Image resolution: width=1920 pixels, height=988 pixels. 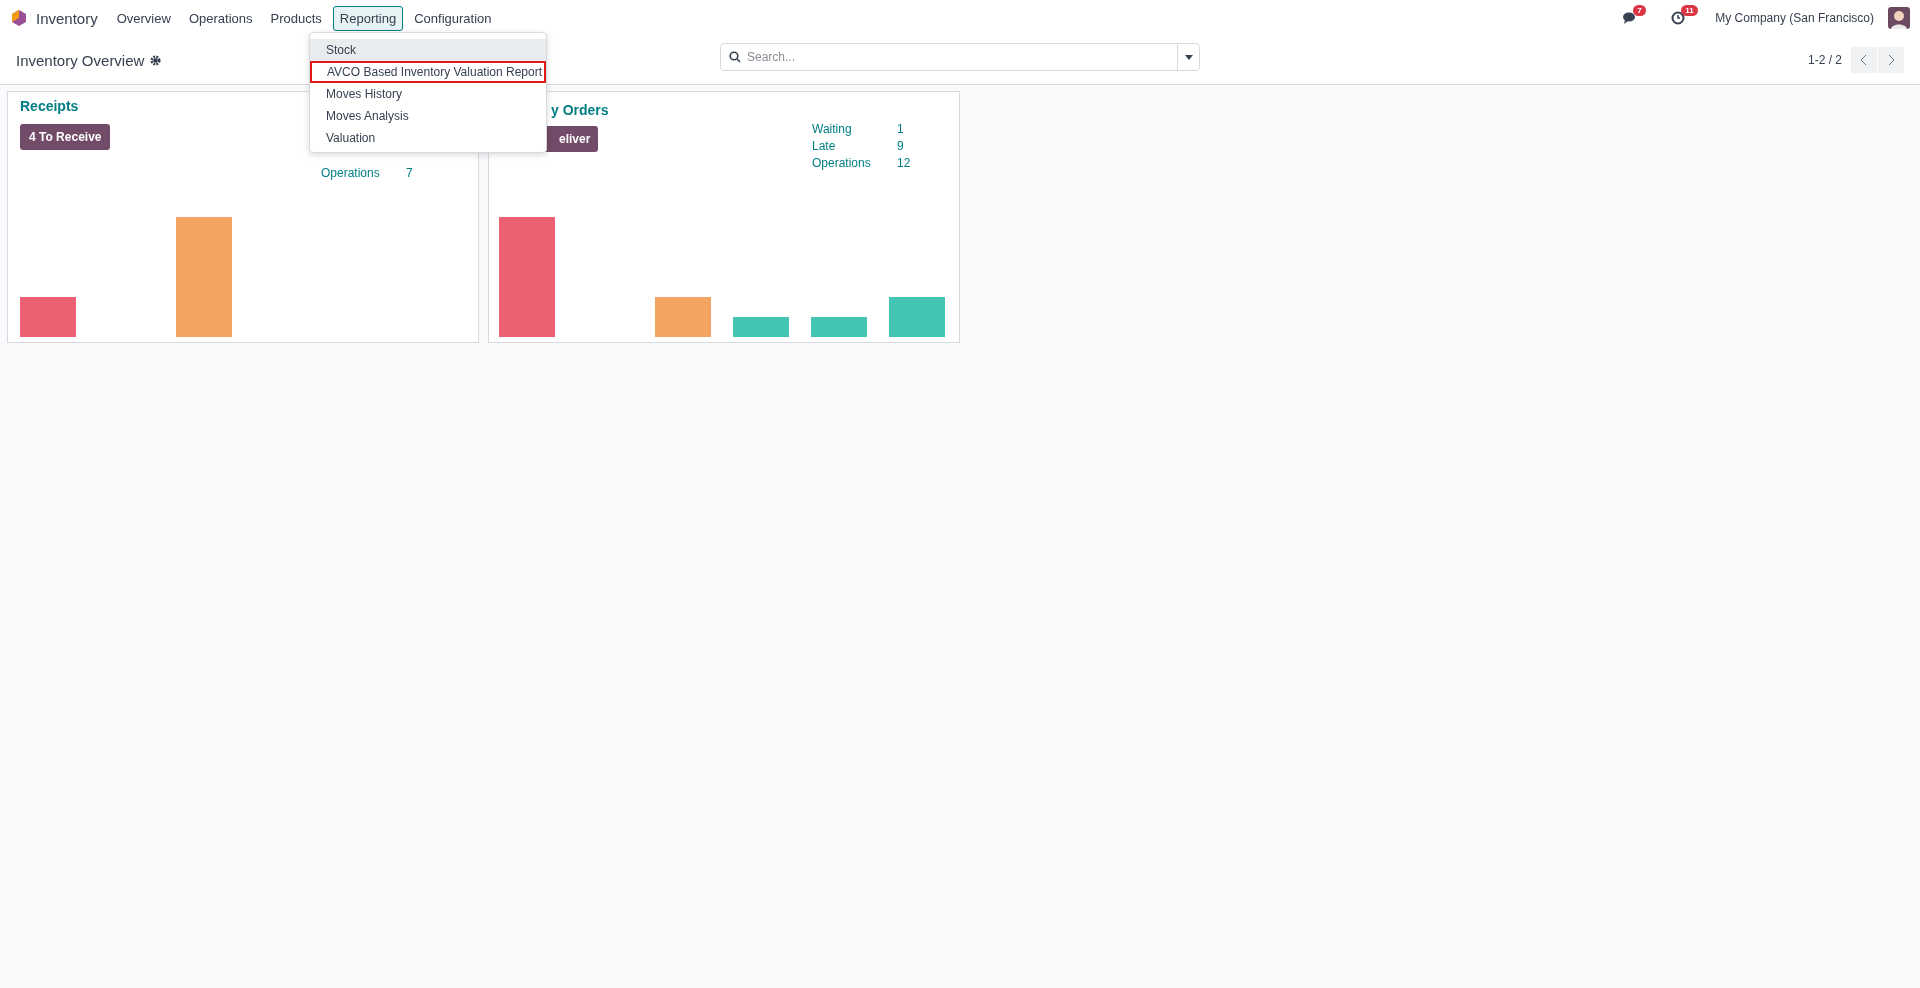 What do you see at coordinates (1899, 18) in the screenshot?
I see `user-avatar-icon` at bounding box center [1899, 18].